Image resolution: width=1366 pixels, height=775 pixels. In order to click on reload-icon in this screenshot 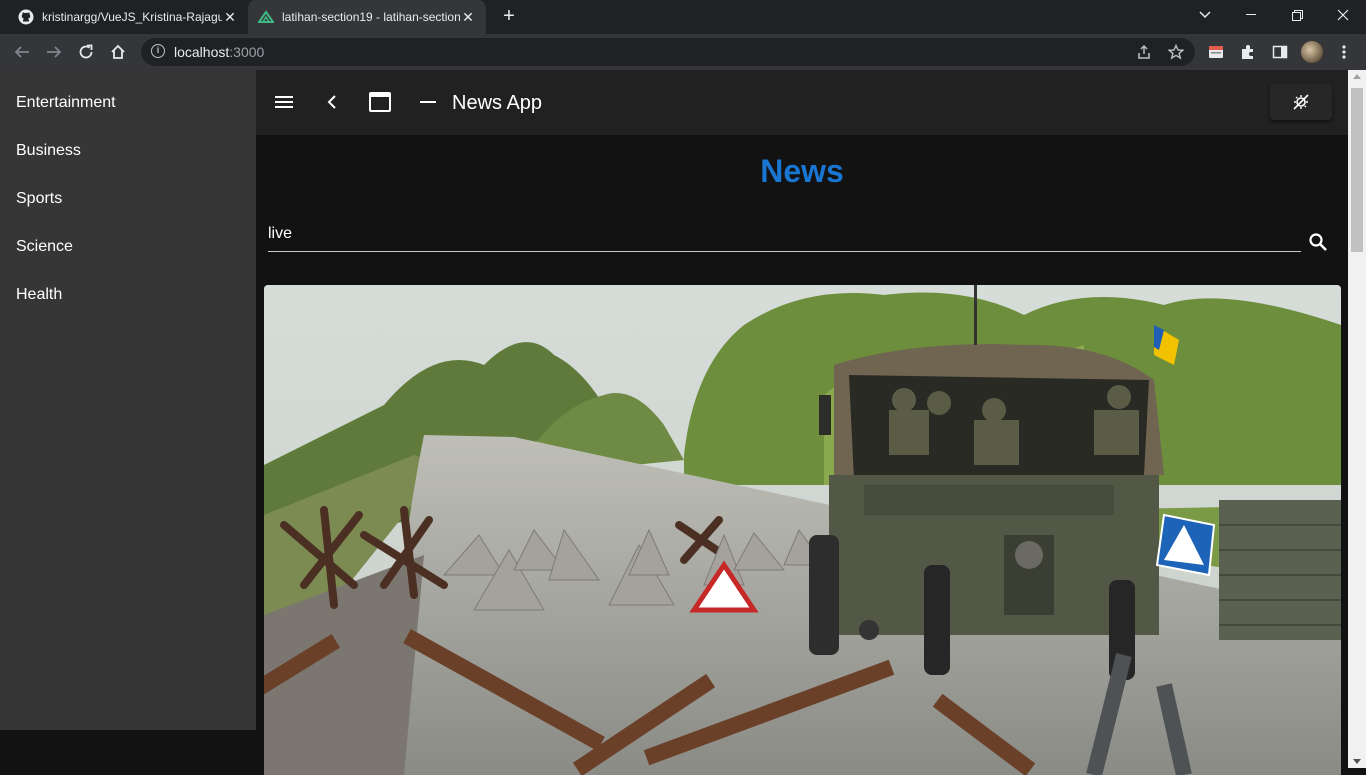, I will do `click(86, 52)`.